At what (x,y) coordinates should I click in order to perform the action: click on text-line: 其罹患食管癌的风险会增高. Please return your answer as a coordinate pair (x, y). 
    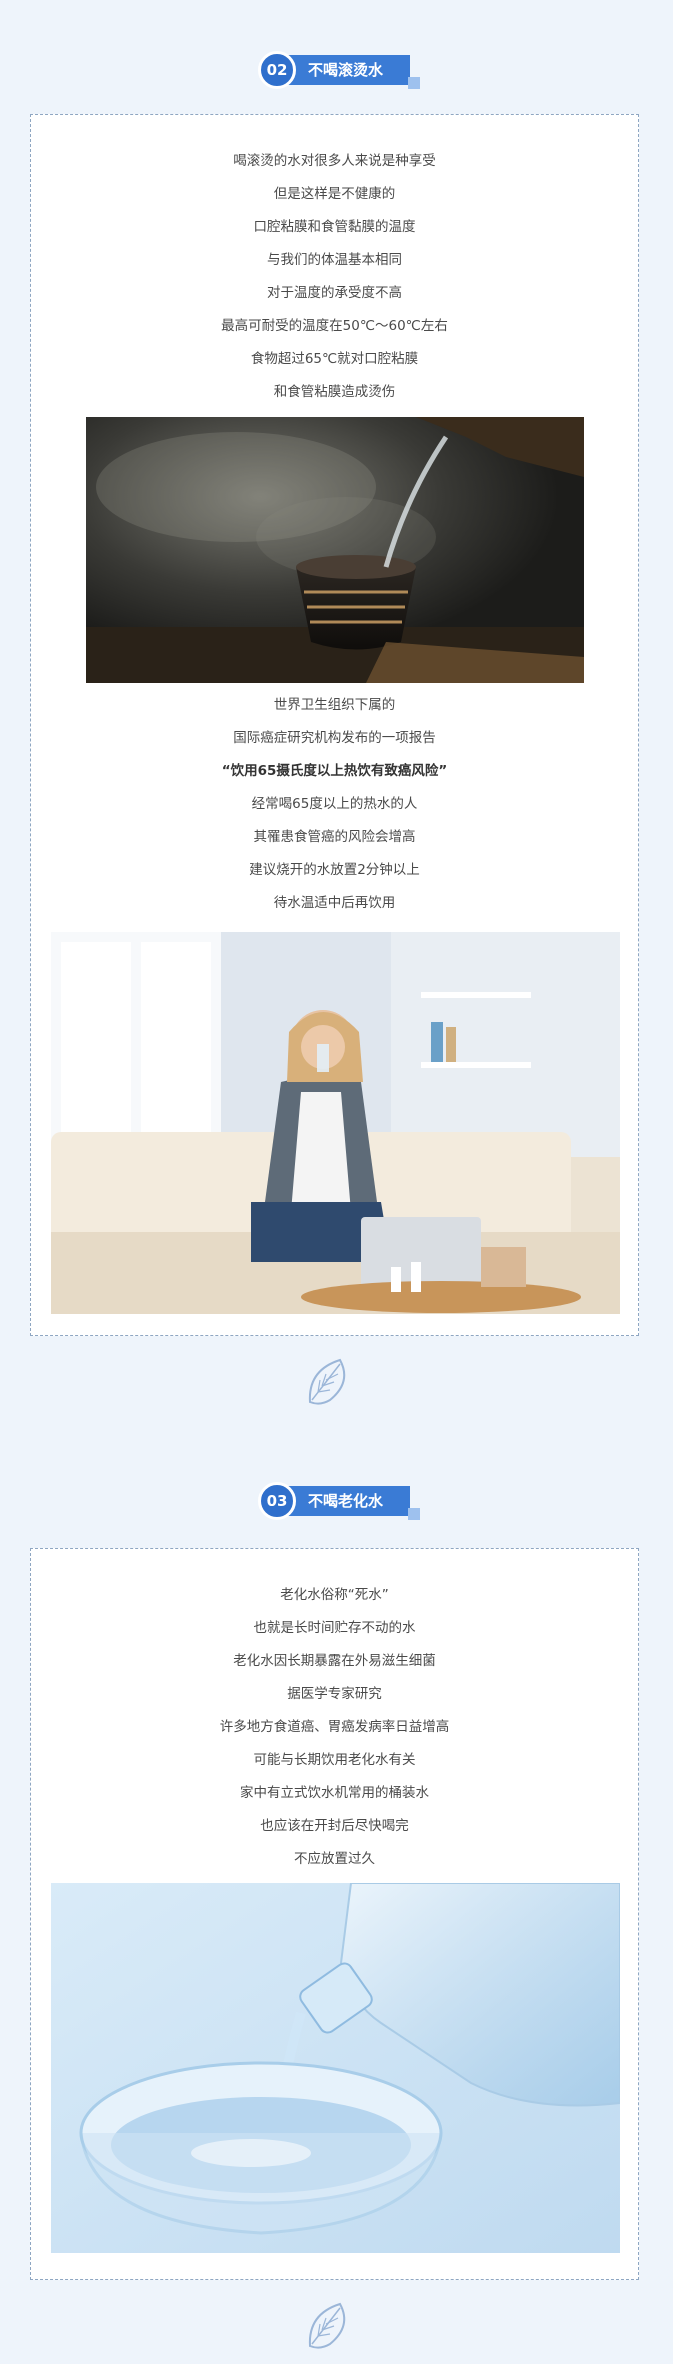
    Looking at the image, I should click on (334, 837).